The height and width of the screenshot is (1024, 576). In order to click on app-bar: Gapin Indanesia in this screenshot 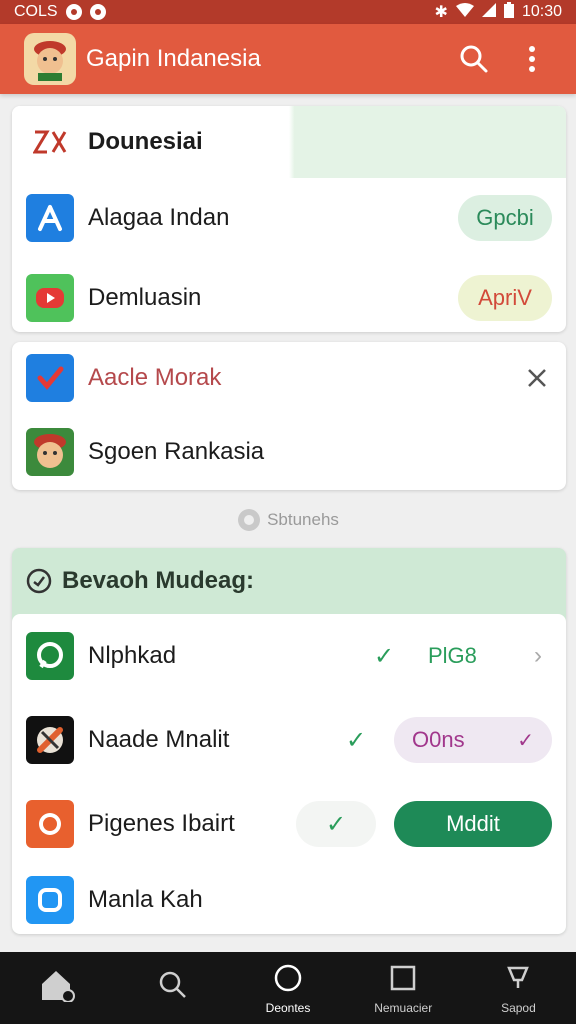, I will do `click(288, 59)`.